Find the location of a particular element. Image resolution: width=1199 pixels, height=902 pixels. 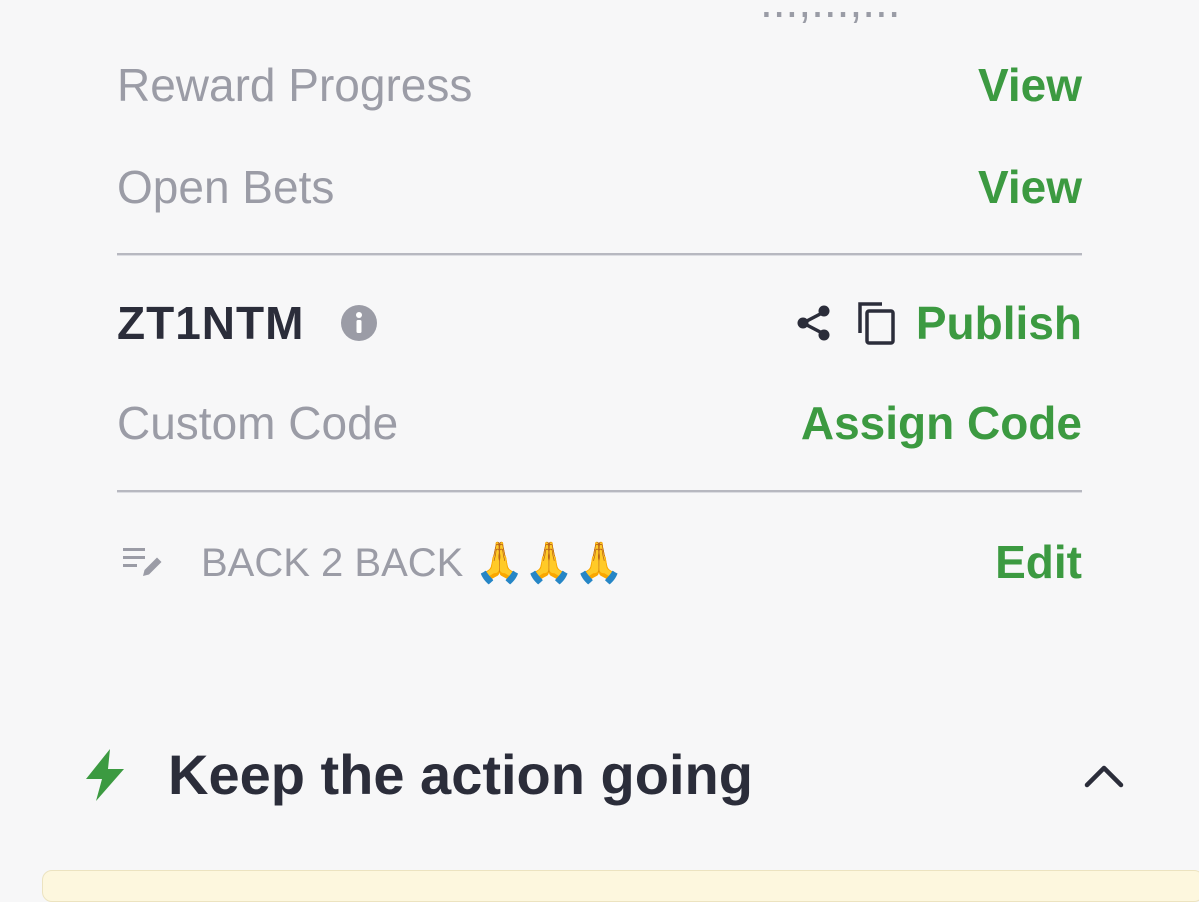

keep-action-going-header: Keep the action going is located at coordinates (603, 774).